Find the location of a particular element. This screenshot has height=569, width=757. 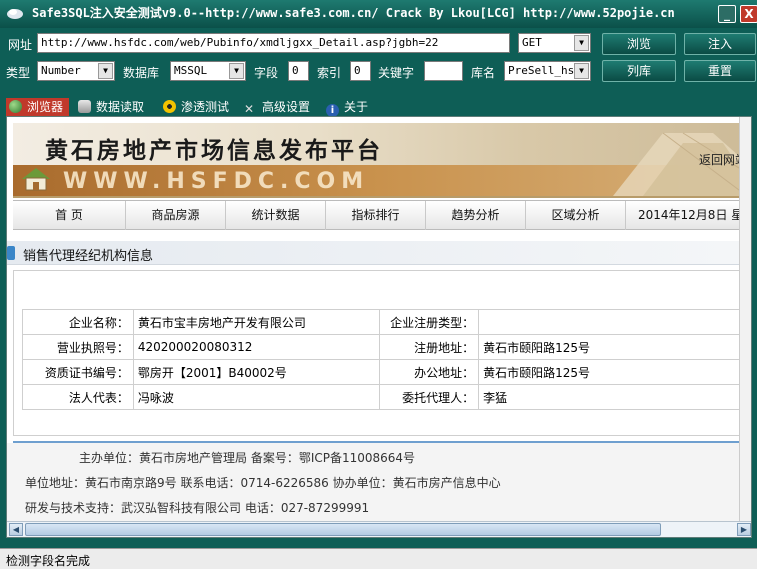

database-select: MSSQL ▼ is located at coordinates (208, 71).